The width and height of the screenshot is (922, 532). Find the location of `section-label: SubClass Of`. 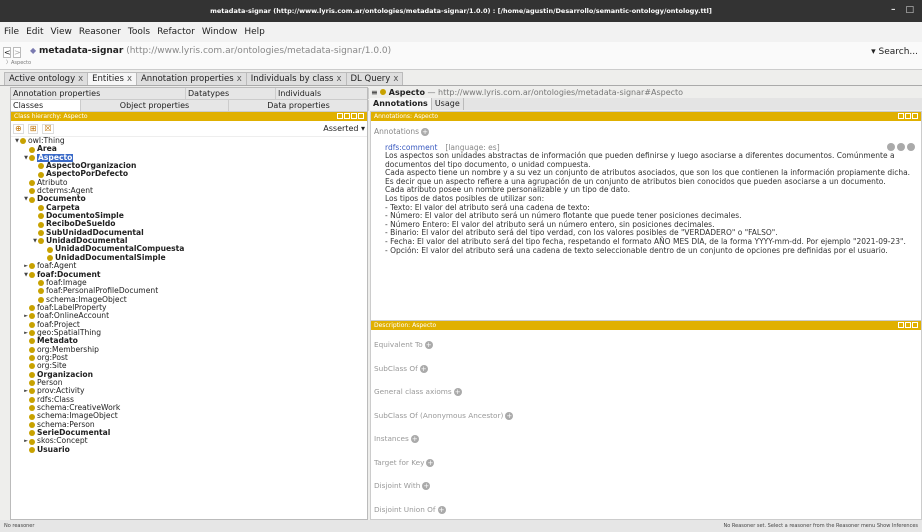

section-label: SubClass Of is located at coordinates (396, 368).